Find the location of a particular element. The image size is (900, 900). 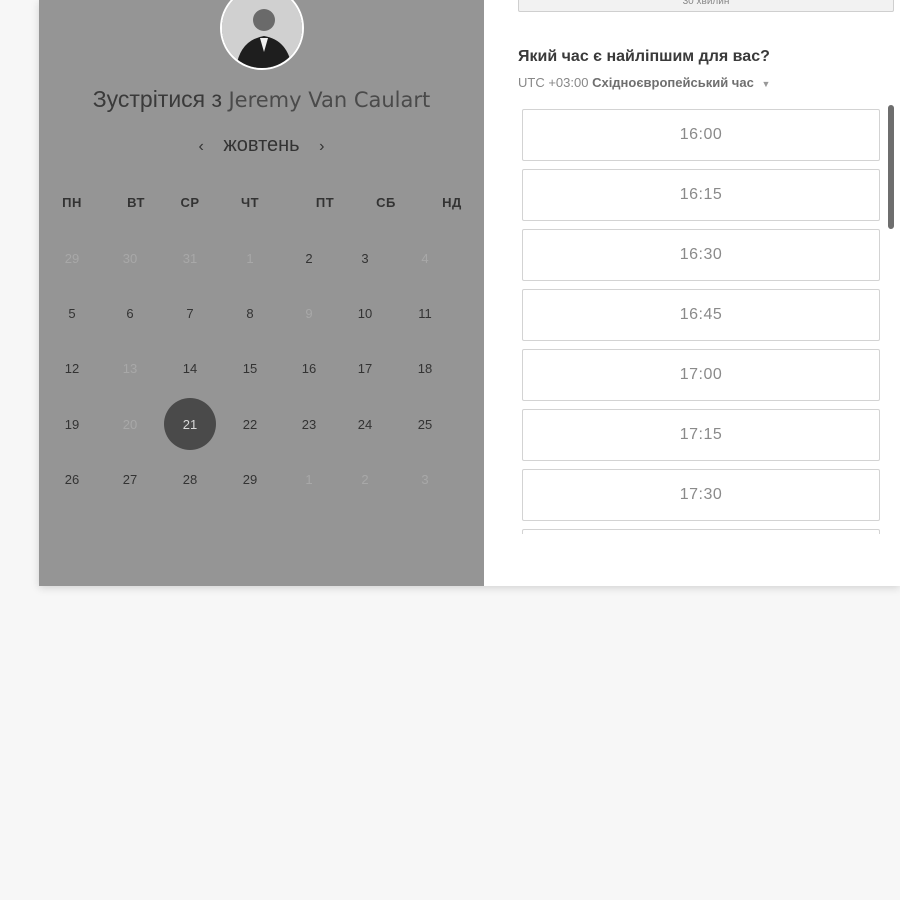

day-cell: 25 is located at coordinates (425, 424).